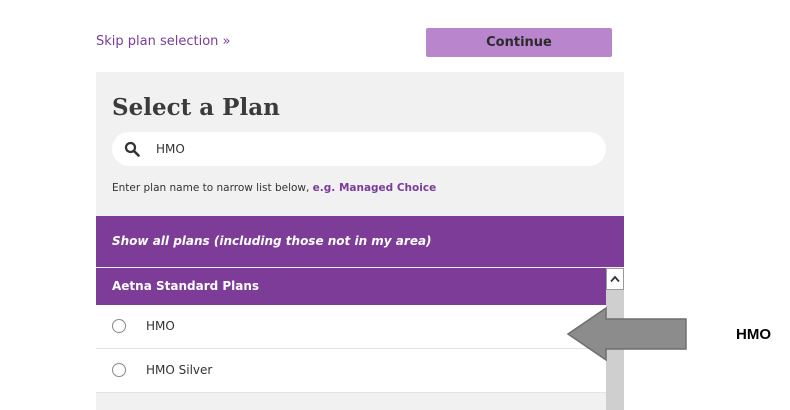 The height and width of the screenshot is (410, 790). I want to click on plan-label: HMO, so click(160, 326).